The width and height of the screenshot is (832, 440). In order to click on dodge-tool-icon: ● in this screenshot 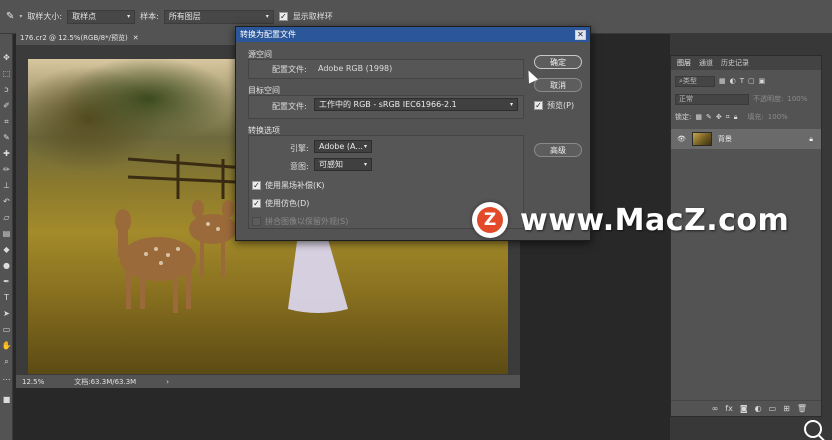, I will do `click(6, 265)`.